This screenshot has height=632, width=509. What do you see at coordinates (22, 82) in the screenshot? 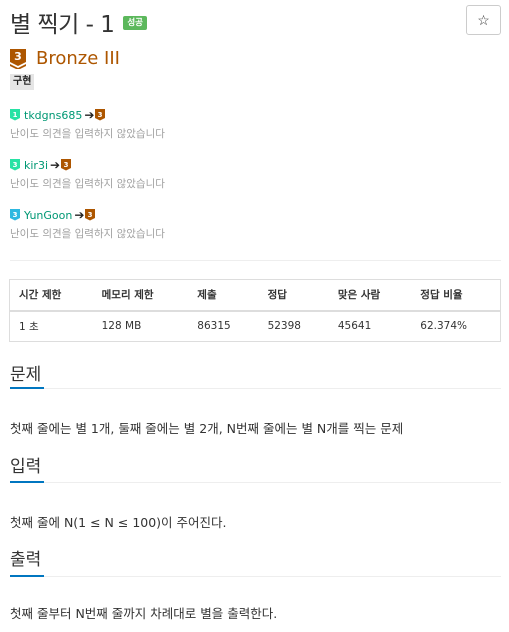
I see `algorithm-tag: 구현` at bounding box center [22, 82].